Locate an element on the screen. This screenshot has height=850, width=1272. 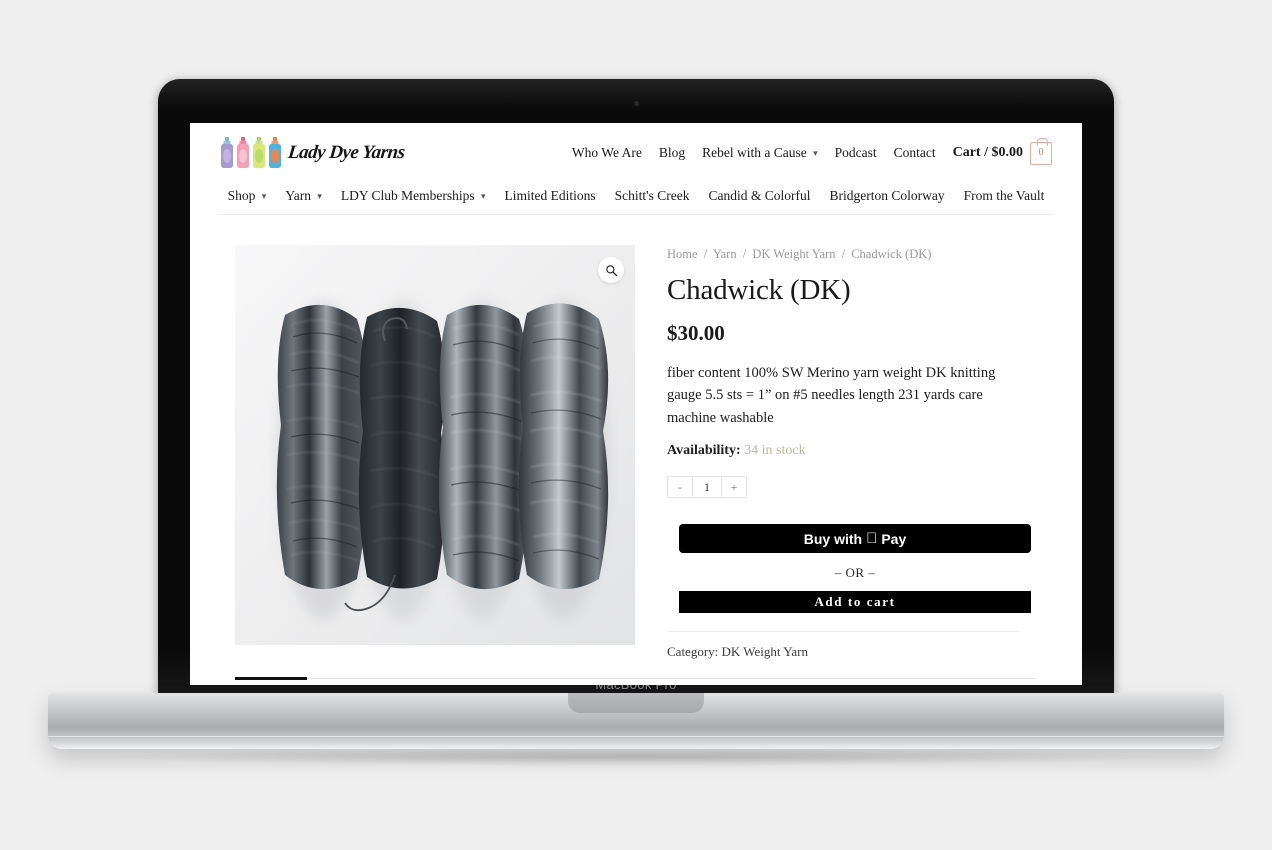
main-nav-label: Schitt's Creek is located at coordinates (652, 195).